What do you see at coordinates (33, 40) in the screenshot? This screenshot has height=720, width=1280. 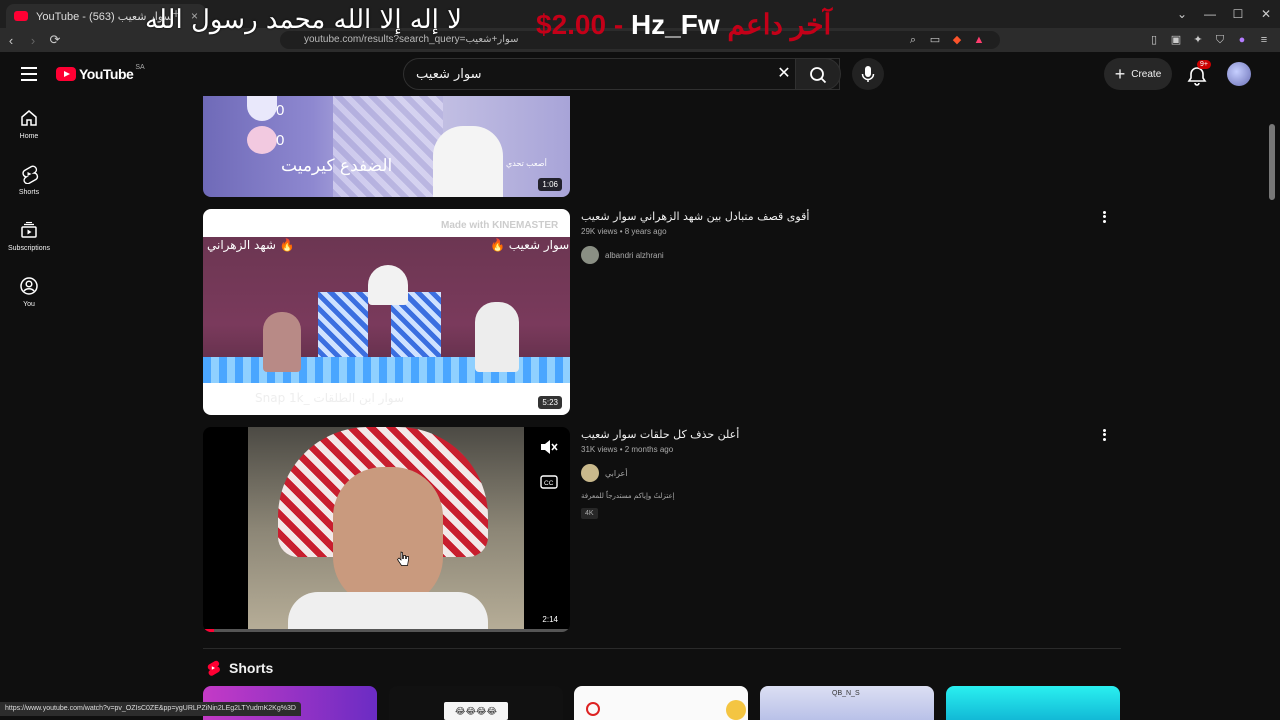 I see `forward-arrow-icon: ›` at bounding box center [33, 40].